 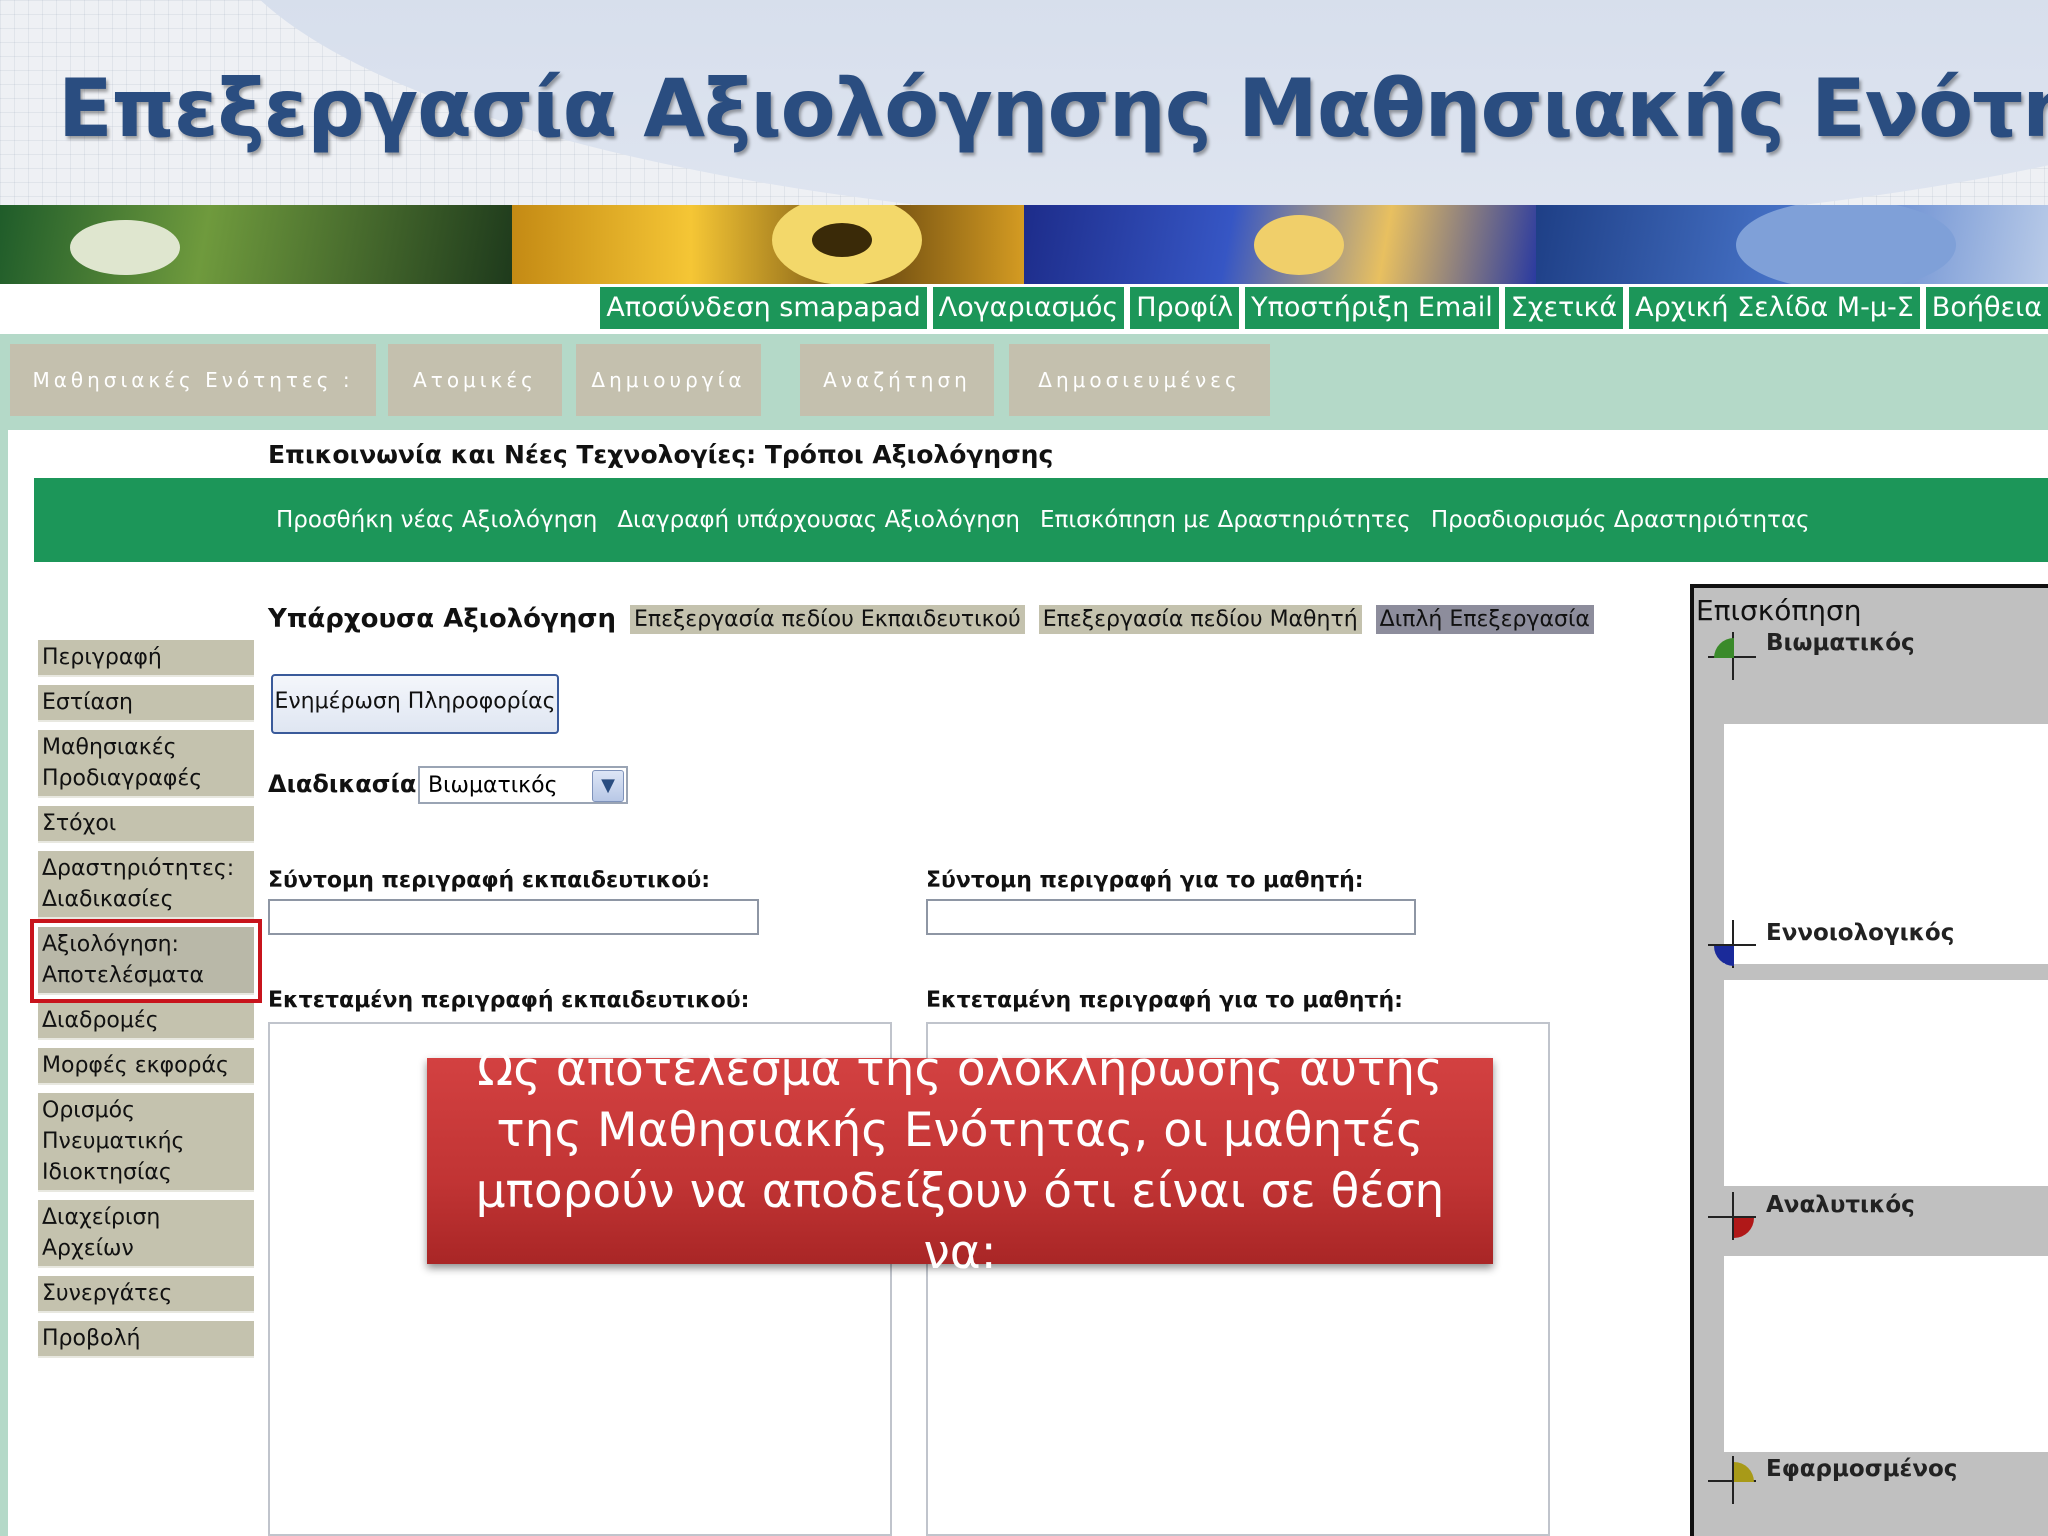 I want to click on tab-search: Αναζήτηση, so click(x=897, y=380).